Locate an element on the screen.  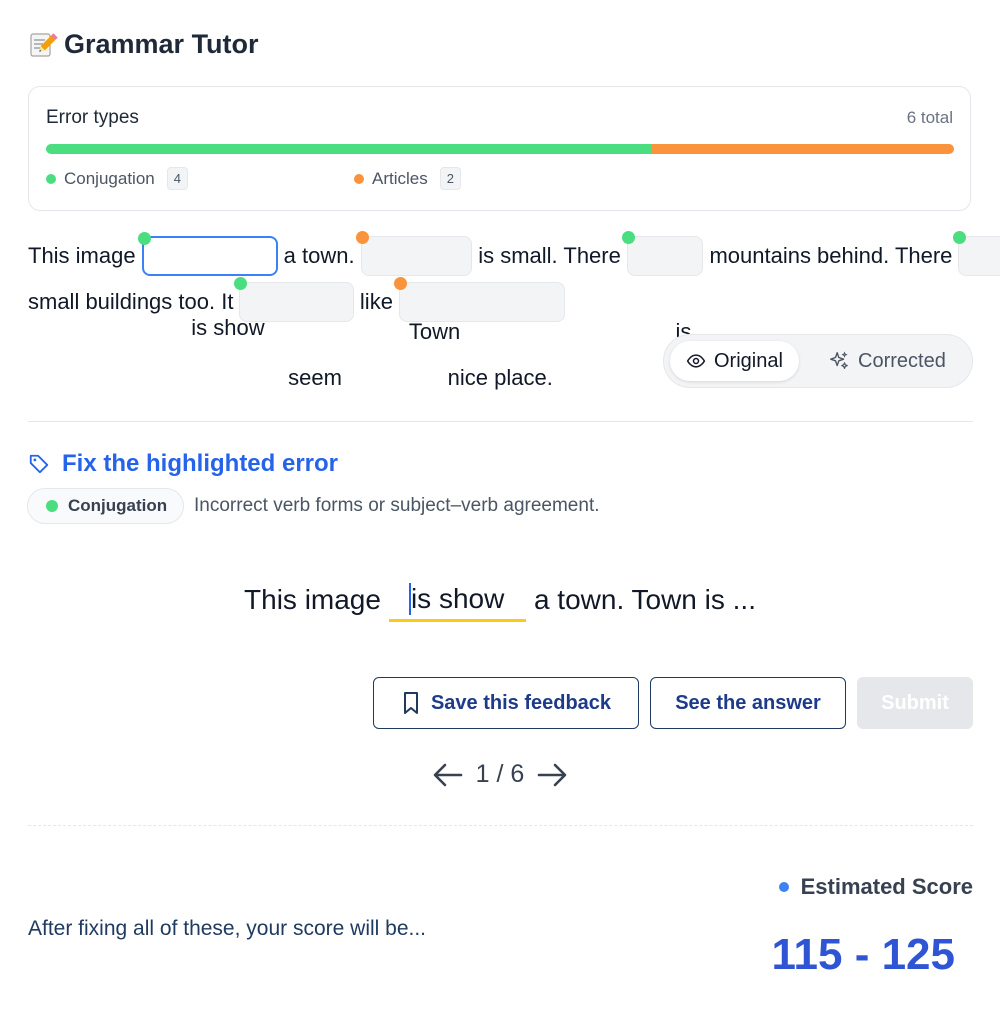
app-title: Grammar Tutor is located at coordinates (143, 44).